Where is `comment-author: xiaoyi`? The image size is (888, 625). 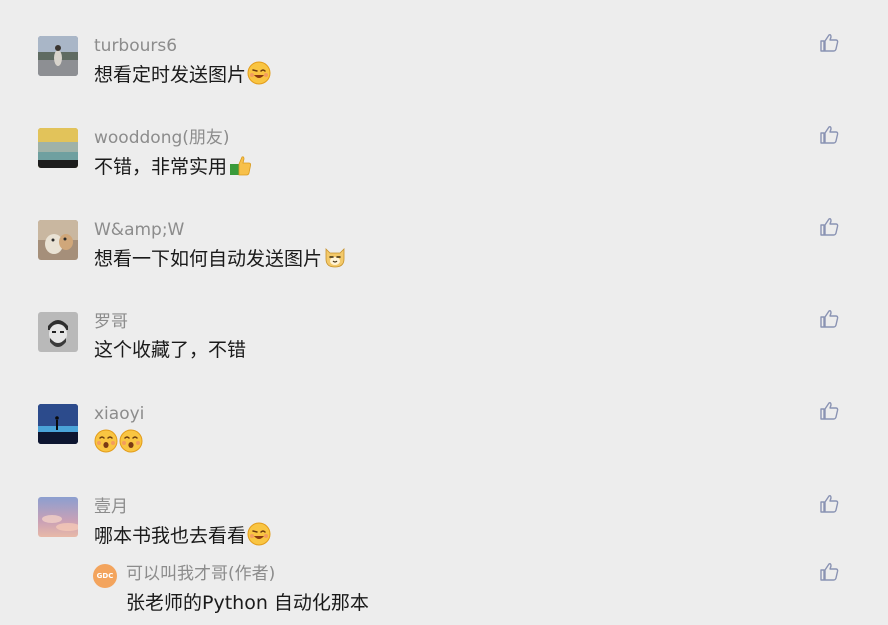 comment-author: xiaoyi is located at coordinates (119, 414).